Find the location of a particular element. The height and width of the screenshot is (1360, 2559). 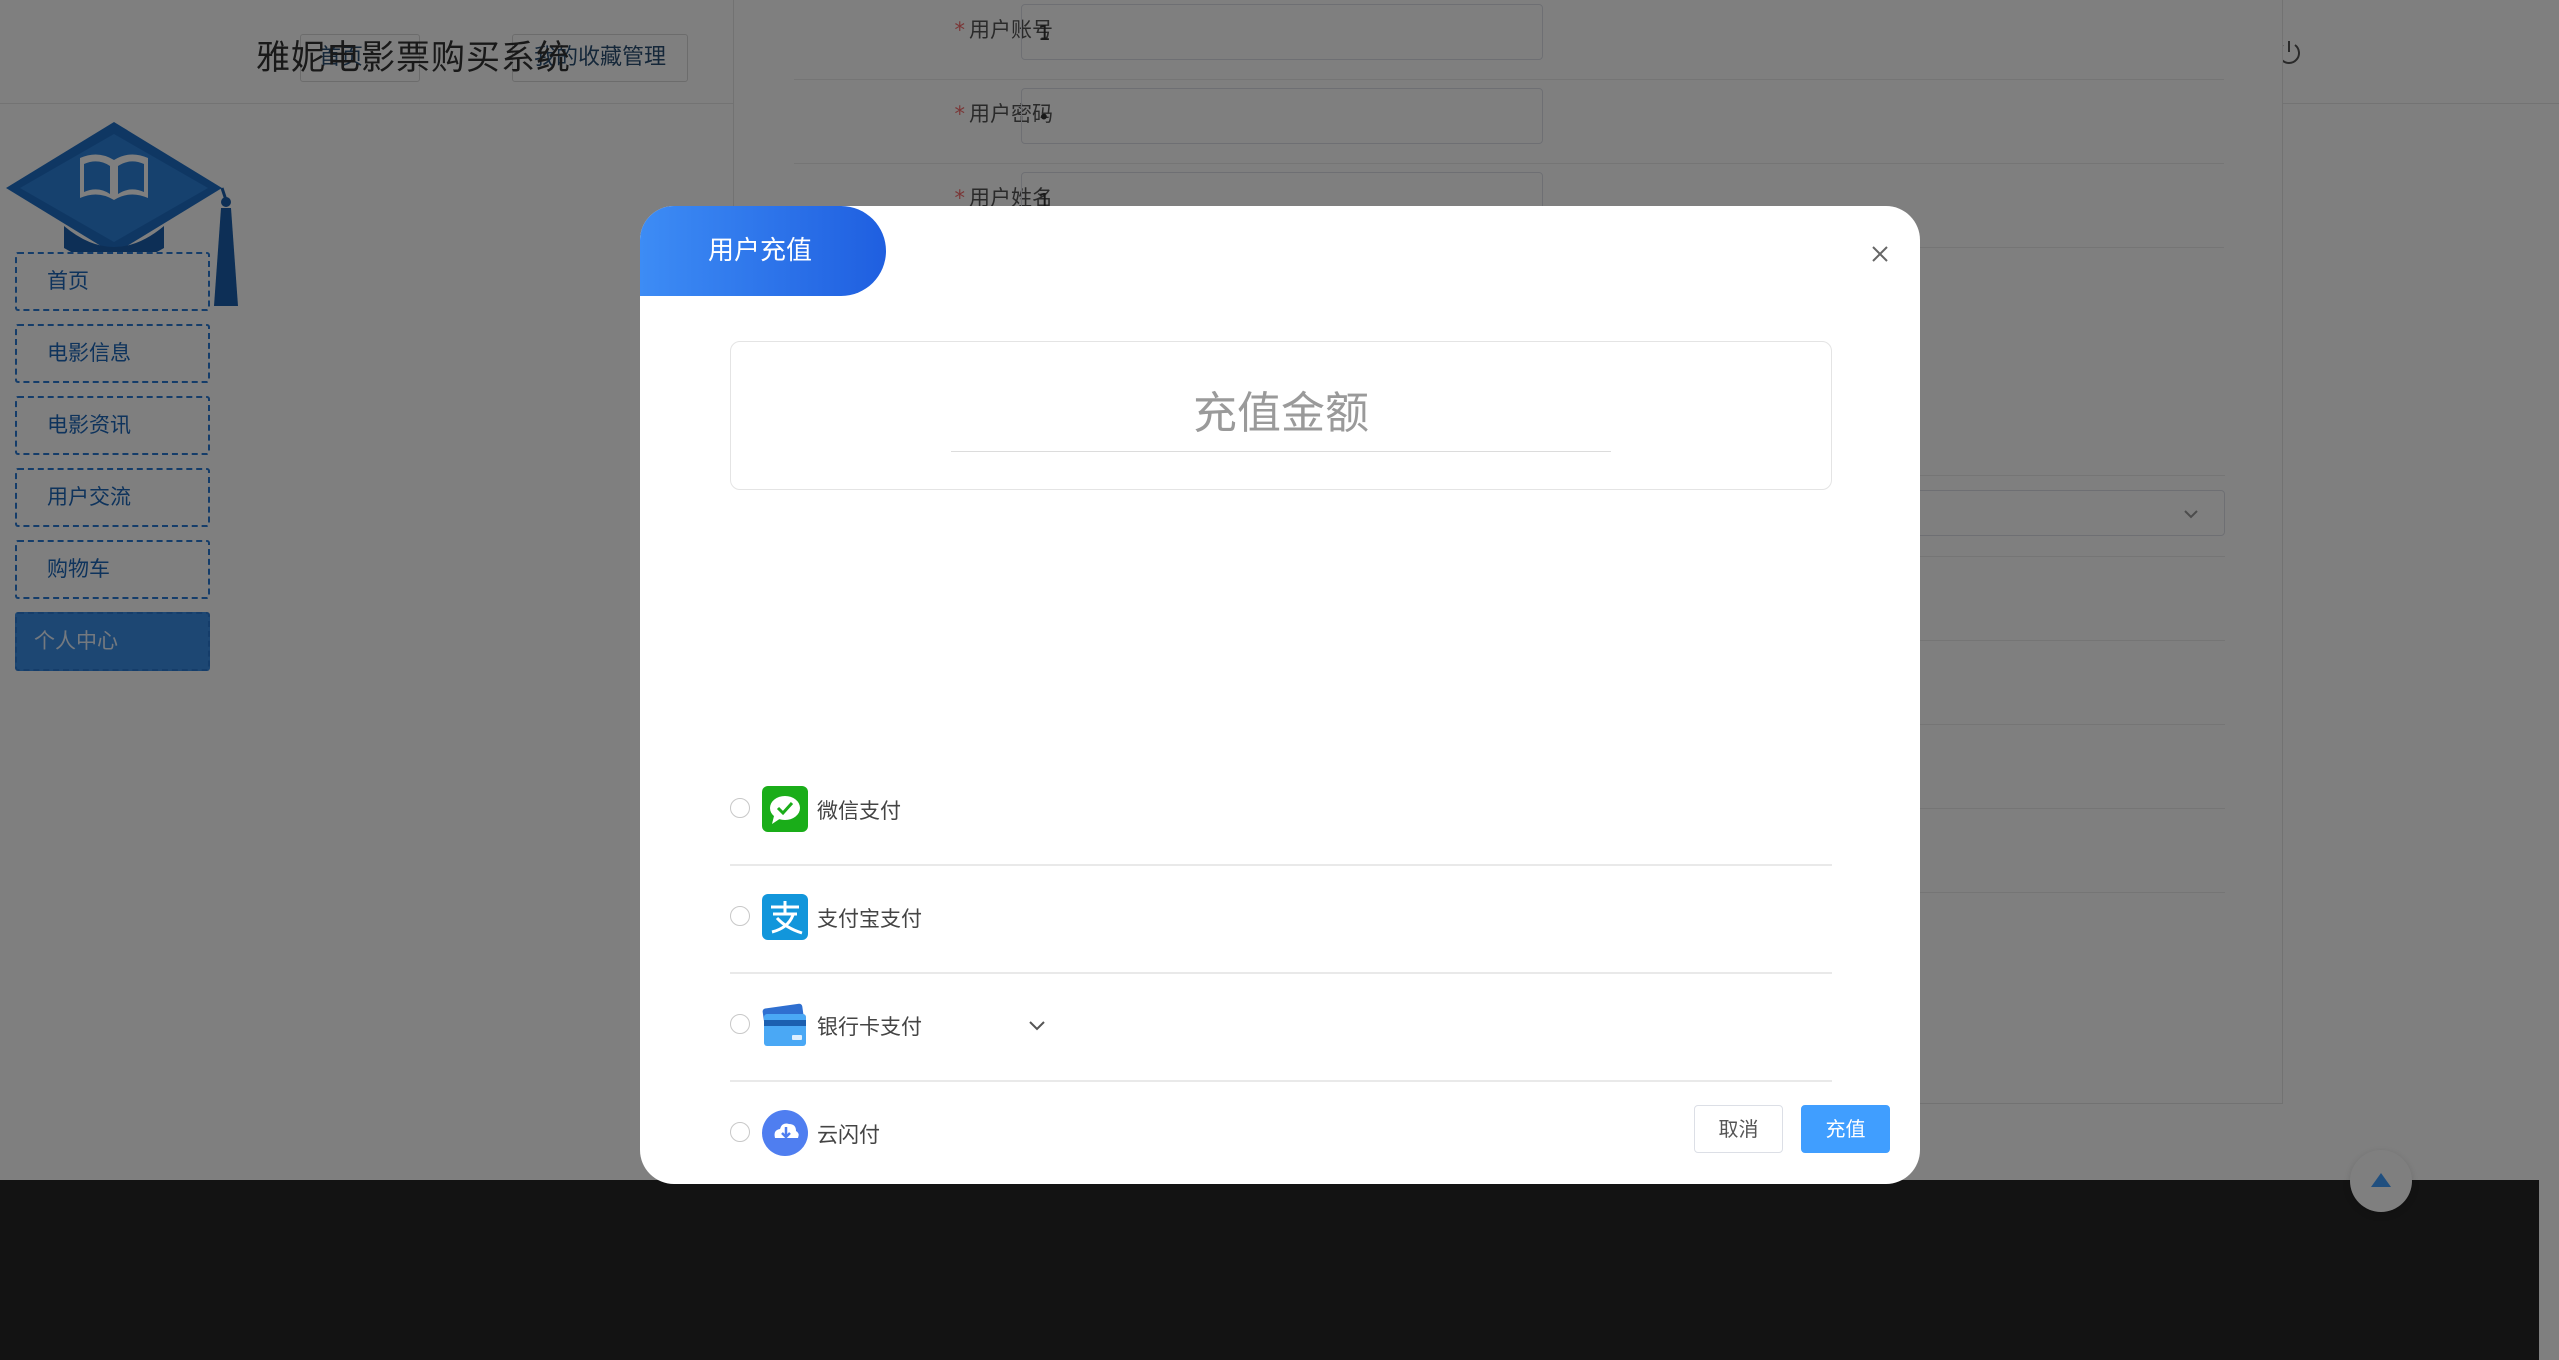

bank-card-icon is located at coordinates (784, 1024).